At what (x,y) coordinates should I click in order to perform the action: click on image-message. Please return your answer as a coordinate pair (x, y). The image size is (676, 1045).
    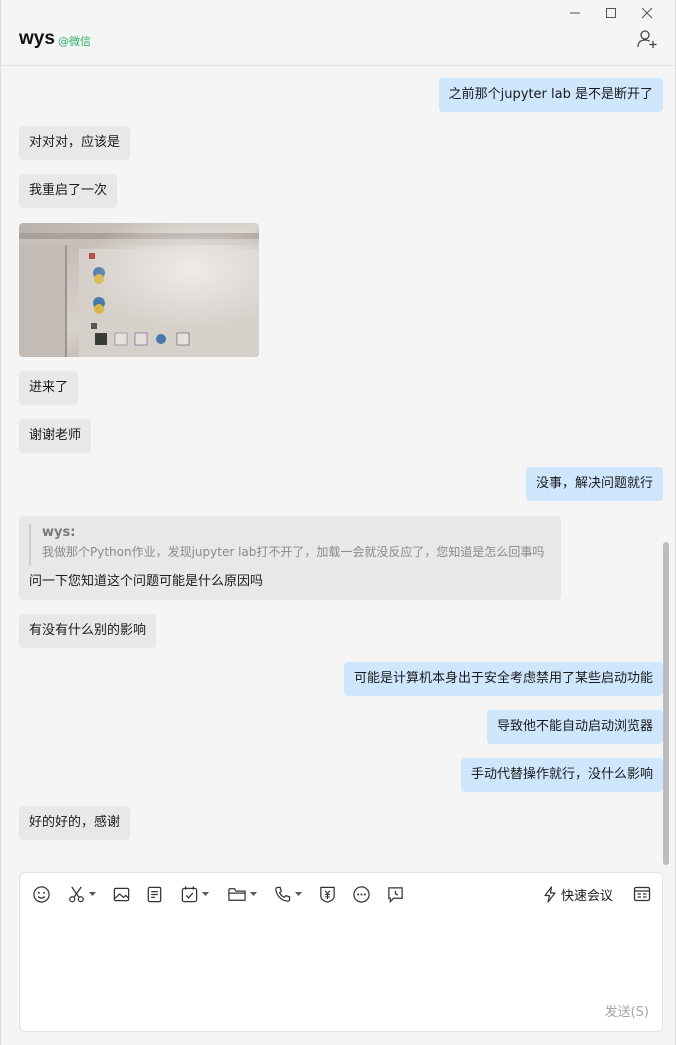
    Looking at the image, I should click on (139, 290).